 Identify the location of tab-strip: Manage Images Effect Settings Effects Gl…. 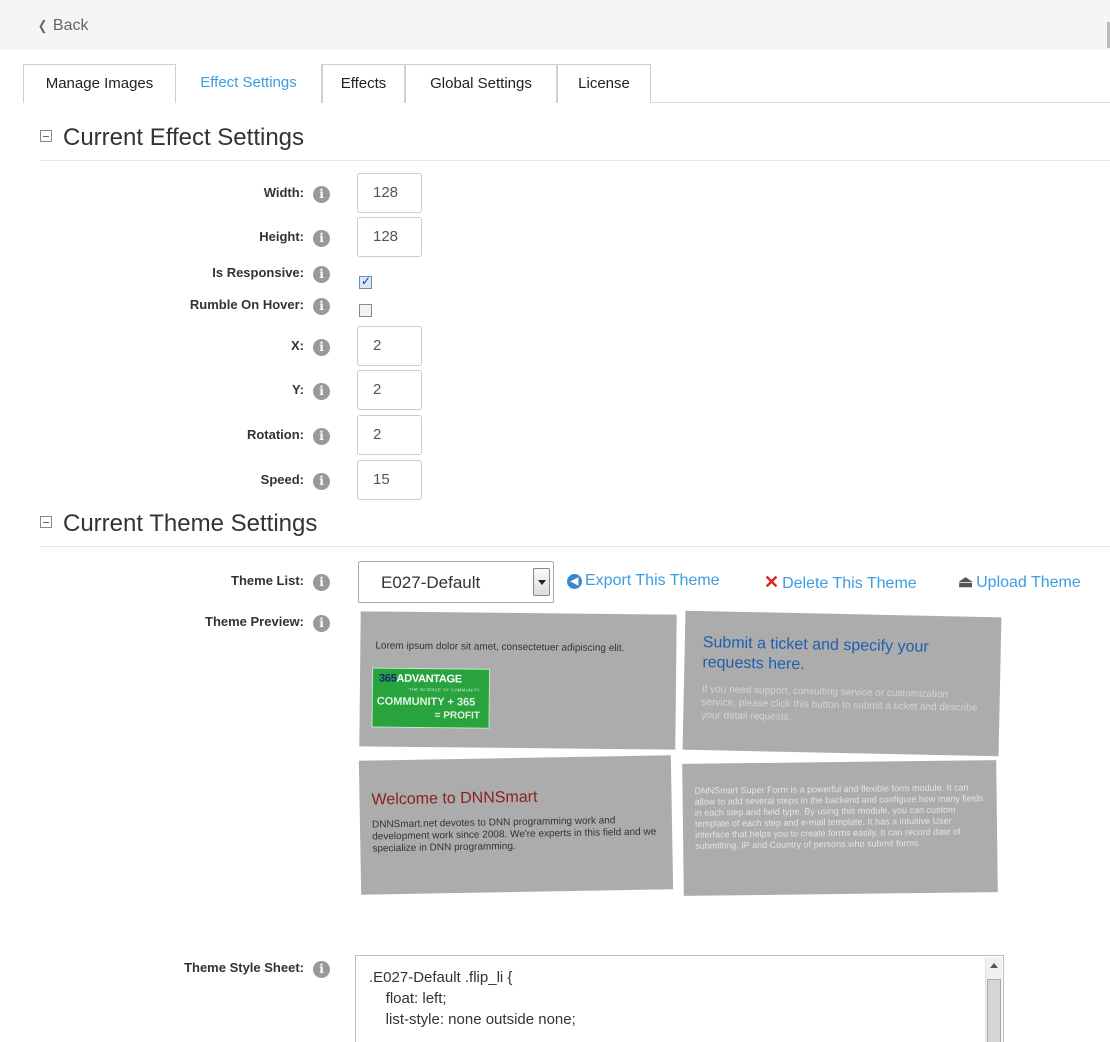
(566, 83).